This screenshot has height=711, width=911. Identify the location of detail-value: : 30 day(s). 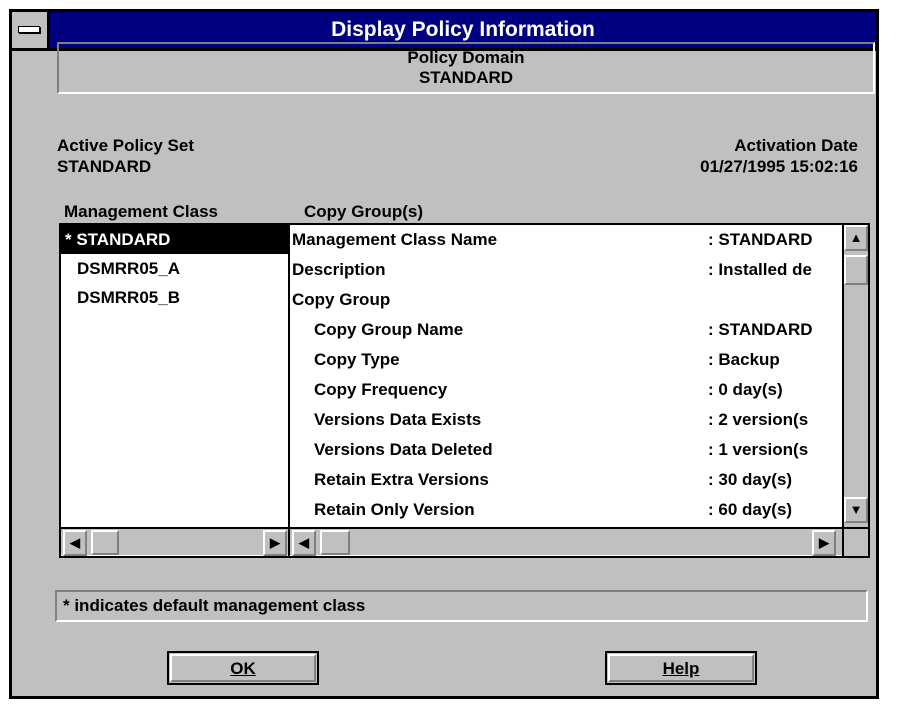
(750, 479).